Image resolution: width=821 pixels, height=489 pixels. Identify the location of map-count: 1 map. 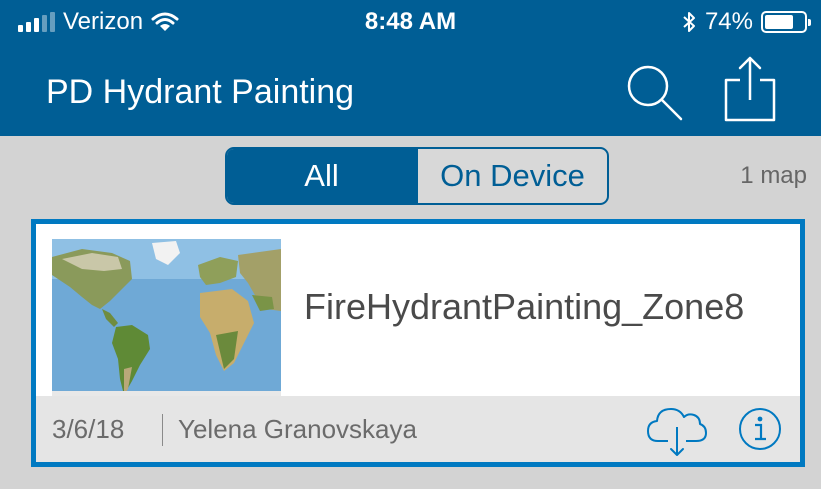
(773, 175).